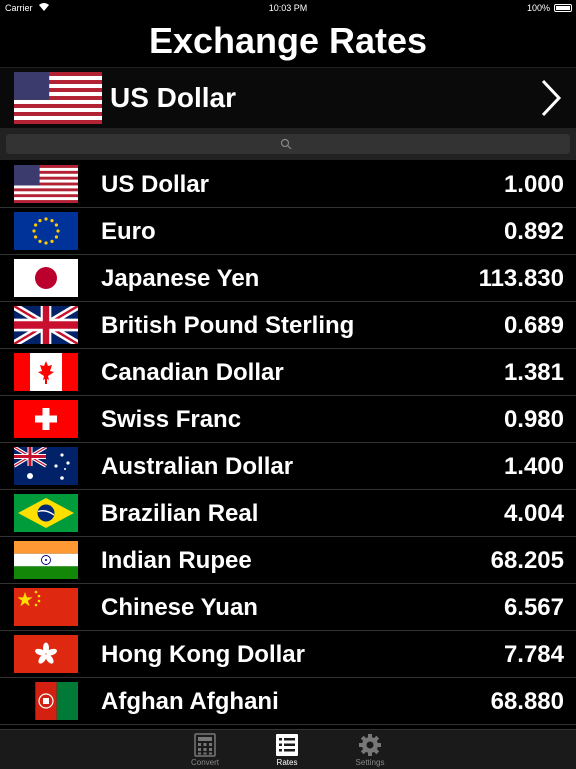  I want to click on tab-rates: Rates, so click(287, 749).